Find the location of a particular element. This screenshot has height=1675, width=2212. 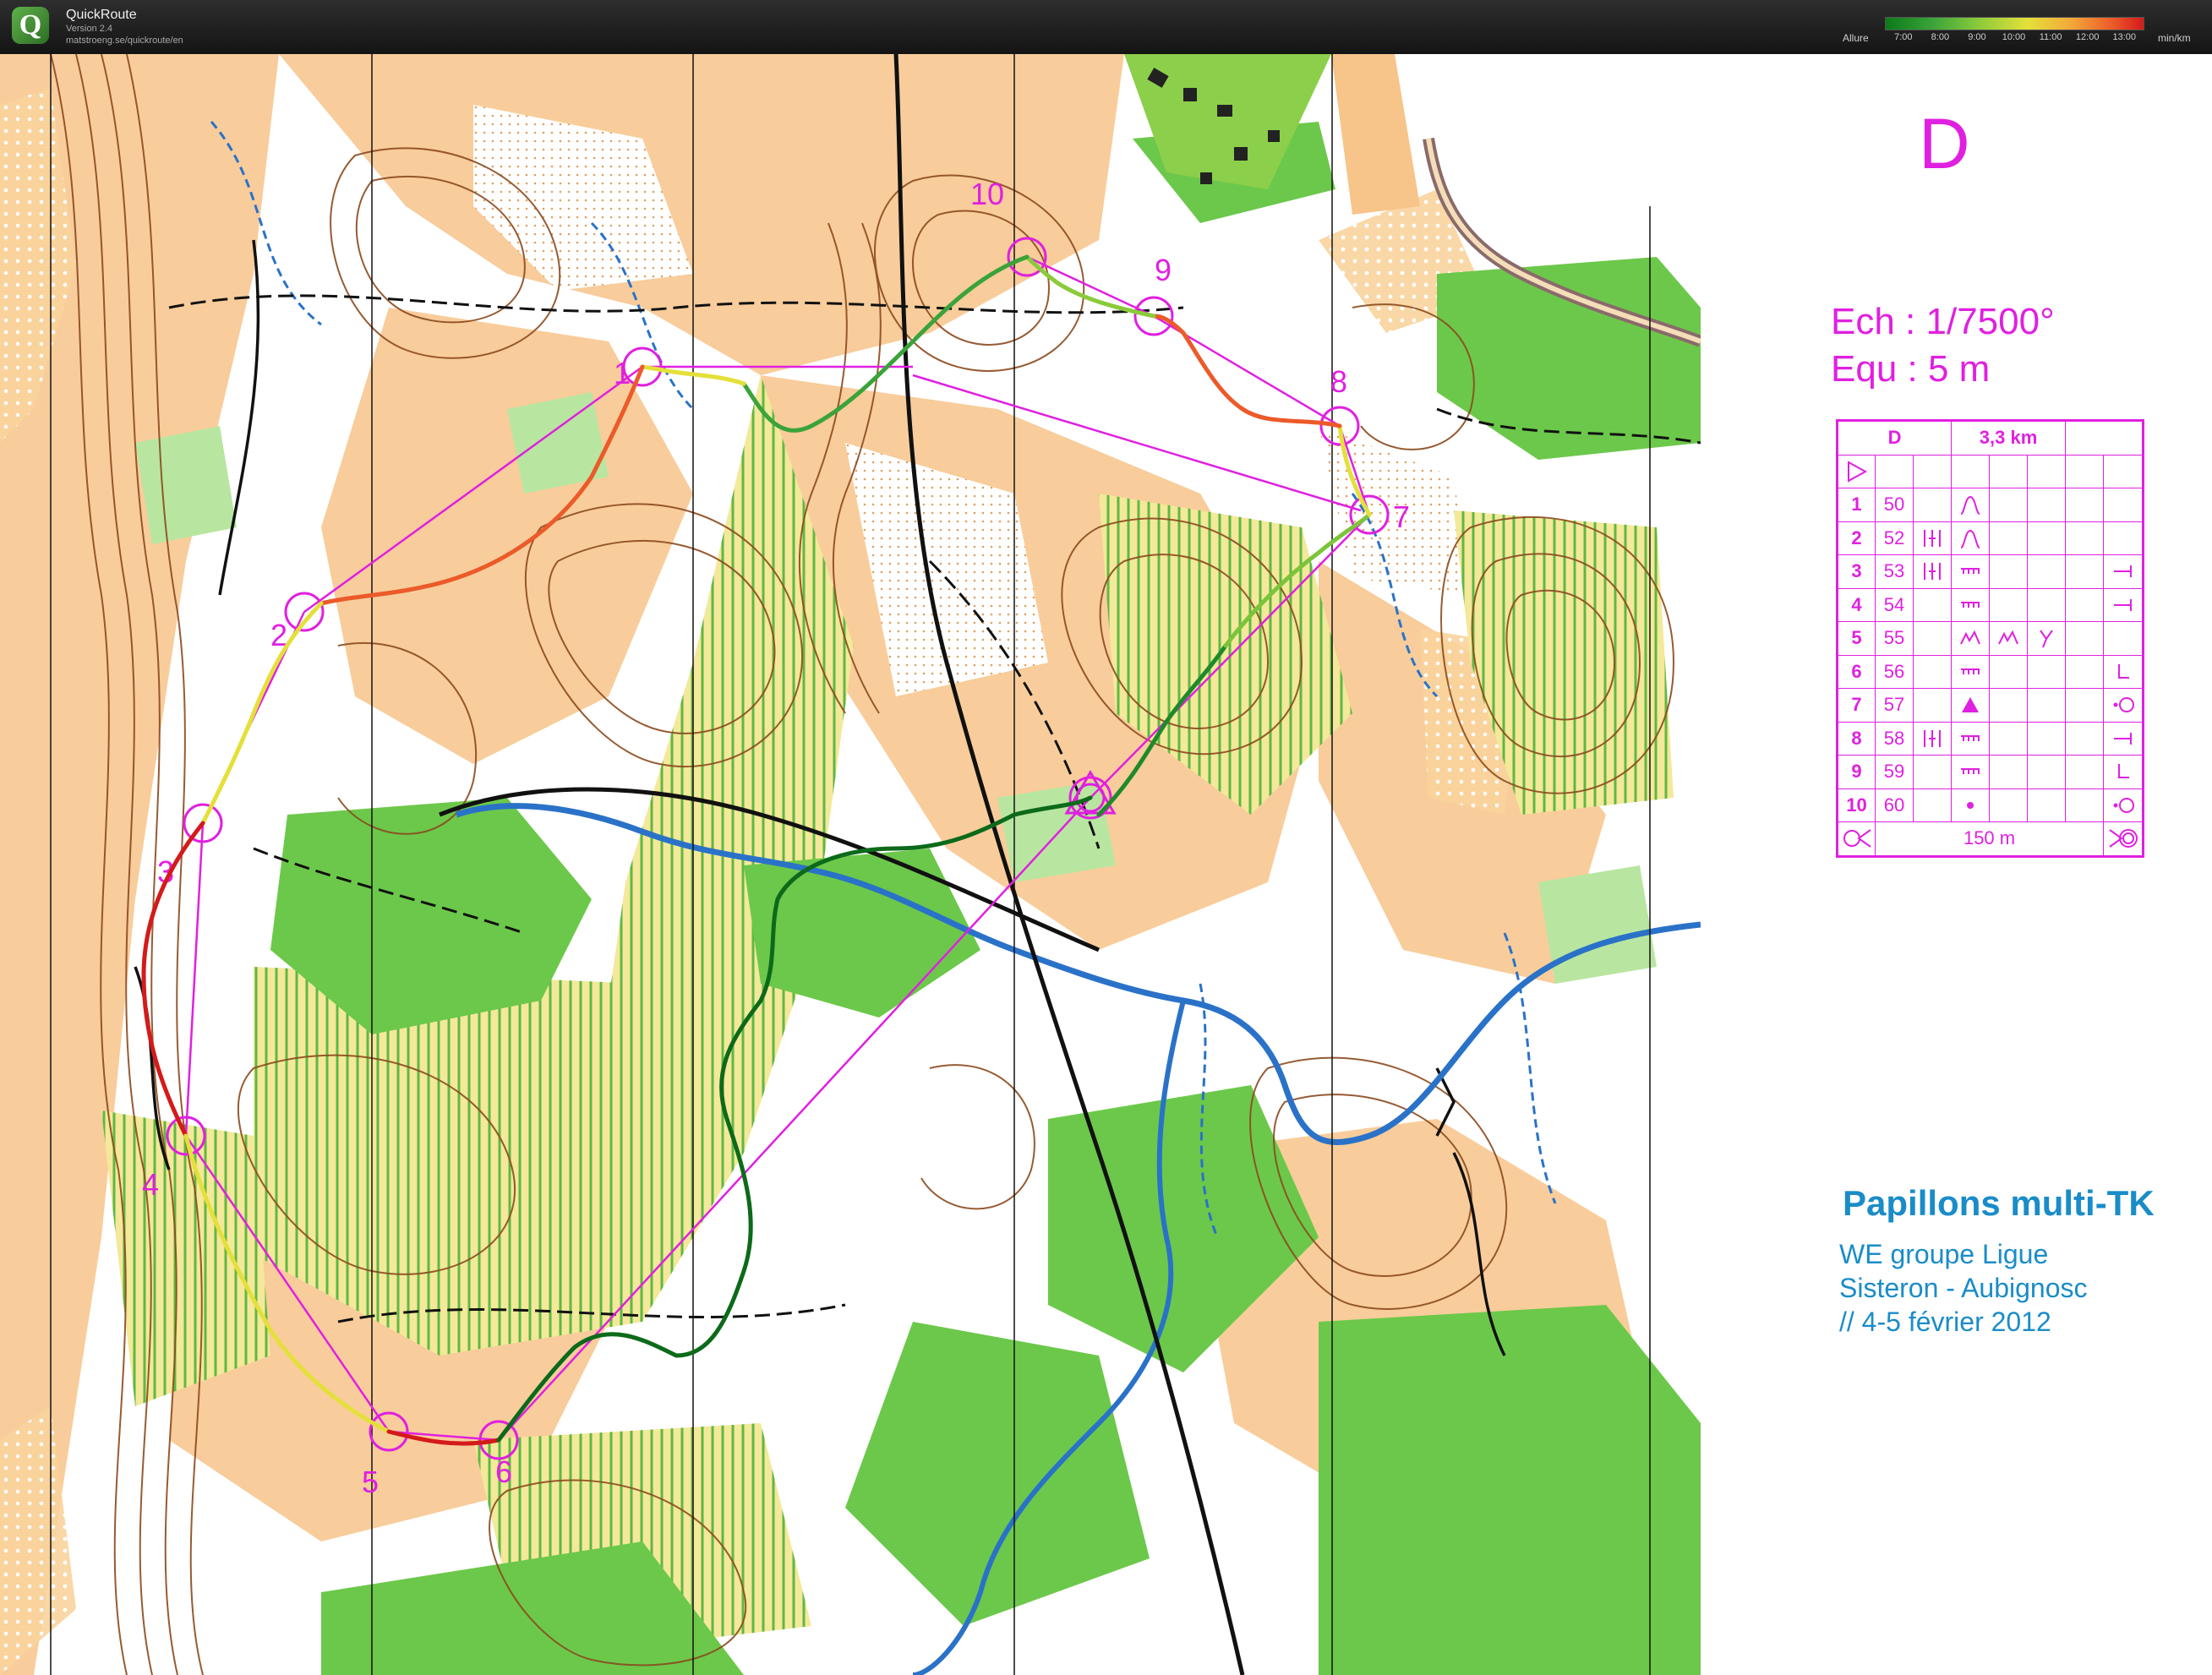

cd-control-number: 3 is located at coordinates (1856, 571).